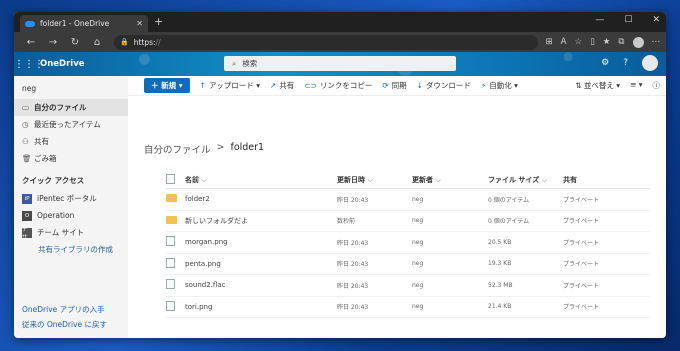 Image resolution: width=680 pixels, height=351 pixels. Describe the element at coordinates (97, 42) in the screenshot. I see `home-icon: ⌂` at that location.